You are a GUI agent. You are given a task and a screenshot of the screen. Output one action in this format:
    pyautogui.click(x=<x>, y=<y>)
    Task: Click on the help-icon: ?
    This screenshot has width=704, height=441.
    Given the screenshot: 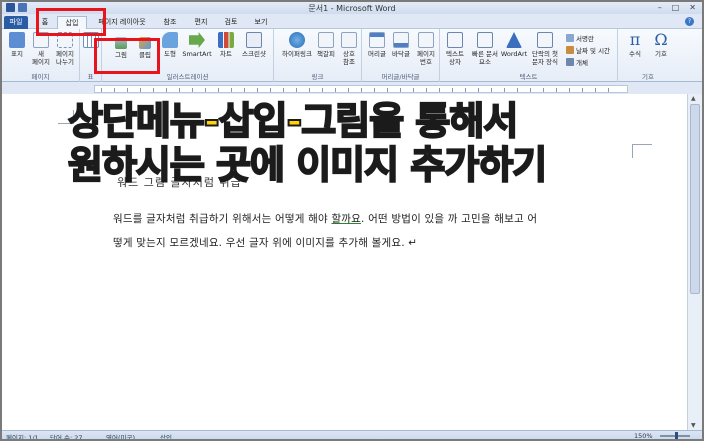 What is the action you would take?
    pyautogui.click(x=689, y=21)
    